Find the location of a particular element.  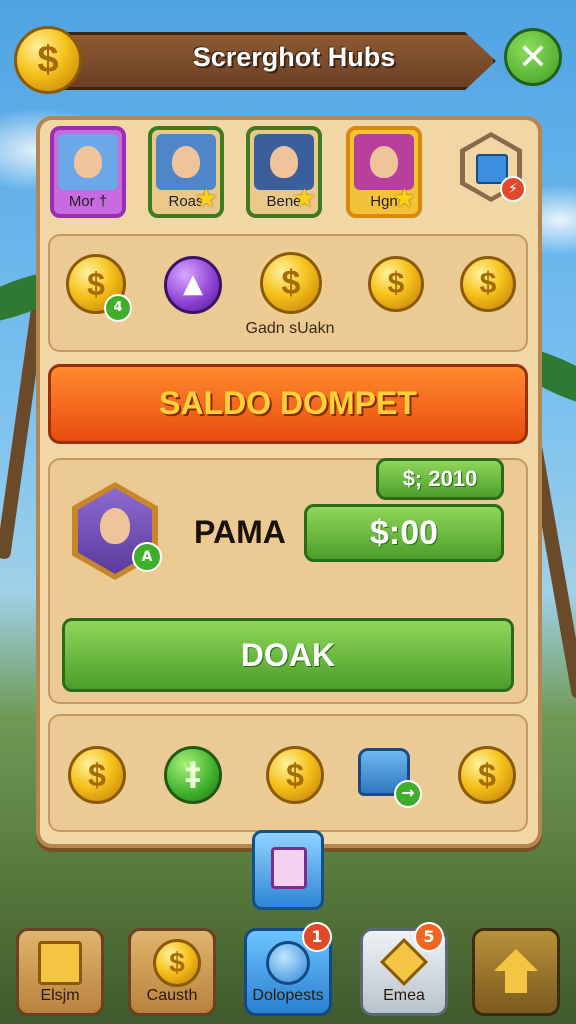

wallet-balance-banner: SALDO DOMPET is located at coordinates (288, 404).